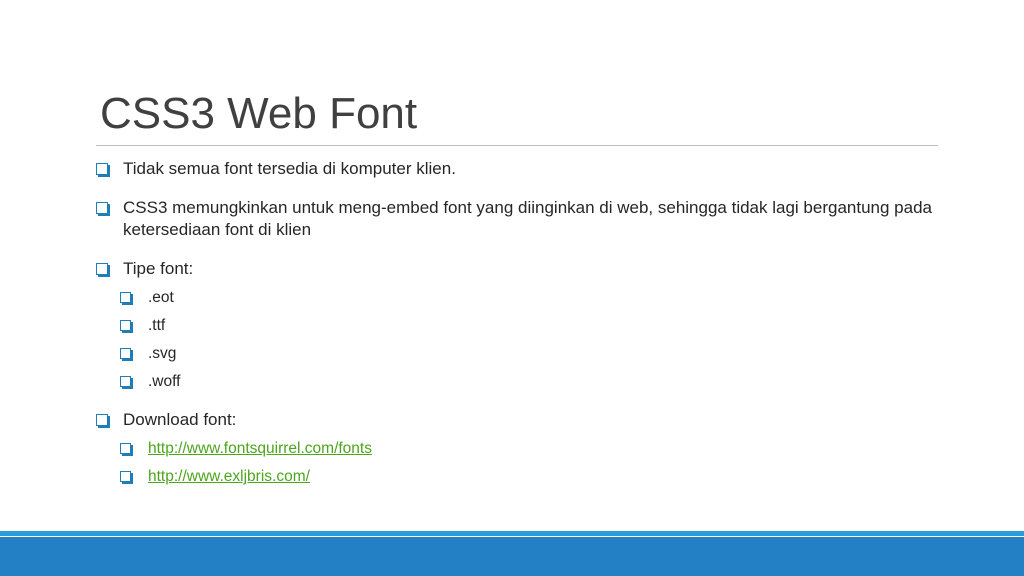 The height and width of the screenshot is (576, 1024). Describe the element at coordinates (525, 354) in the screenshot. I see `sub-bullet-item: .svg` at that location.